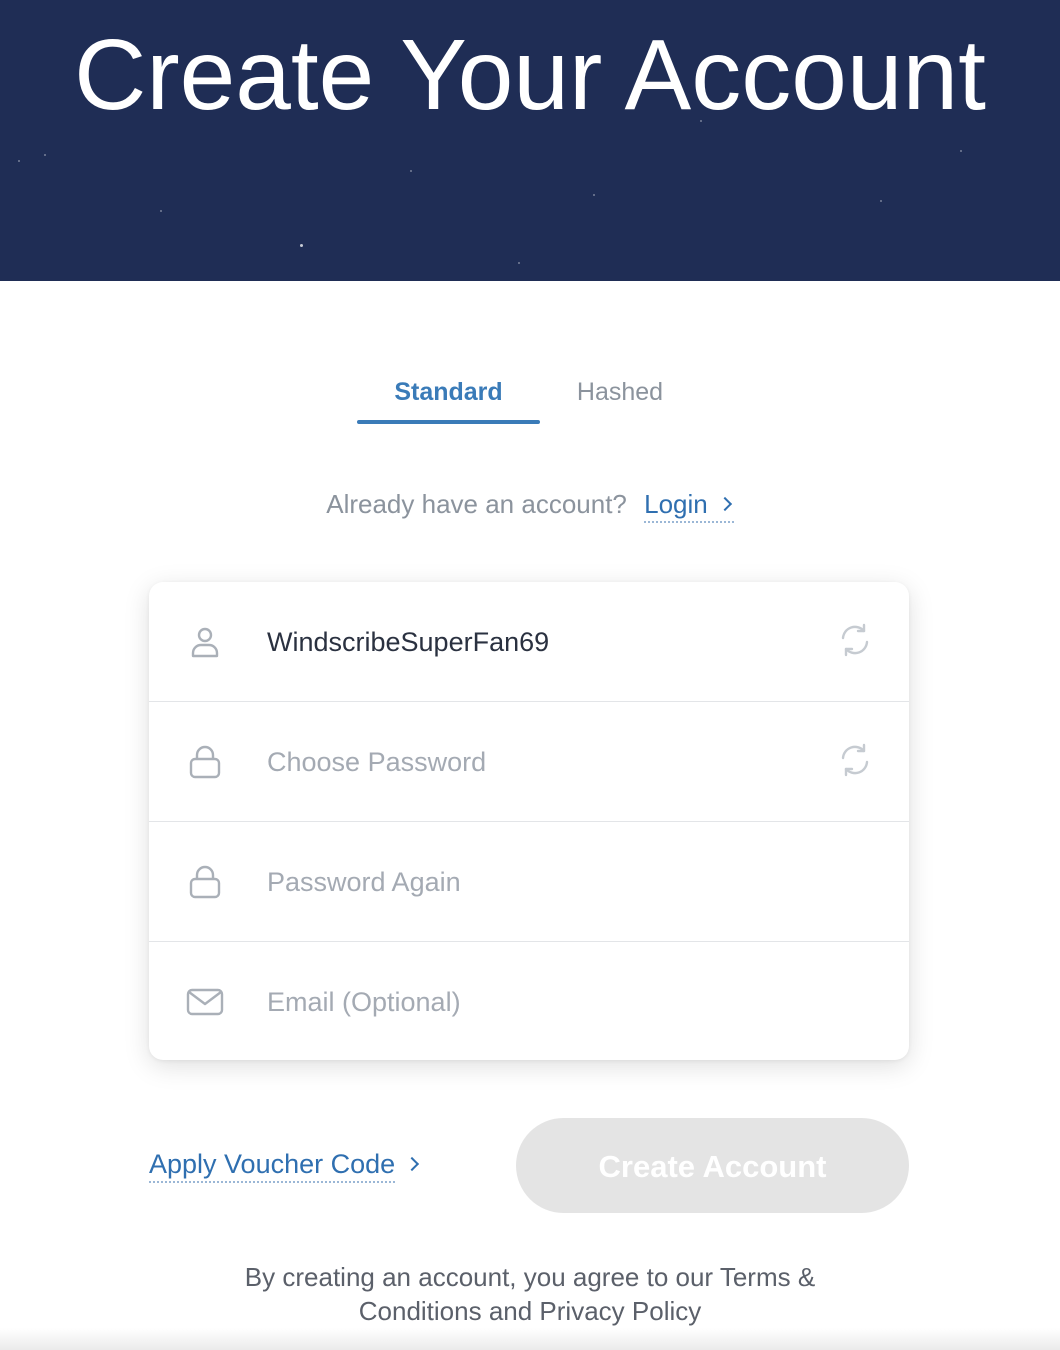  I want to click on login-link: Login, so click(689, 506).